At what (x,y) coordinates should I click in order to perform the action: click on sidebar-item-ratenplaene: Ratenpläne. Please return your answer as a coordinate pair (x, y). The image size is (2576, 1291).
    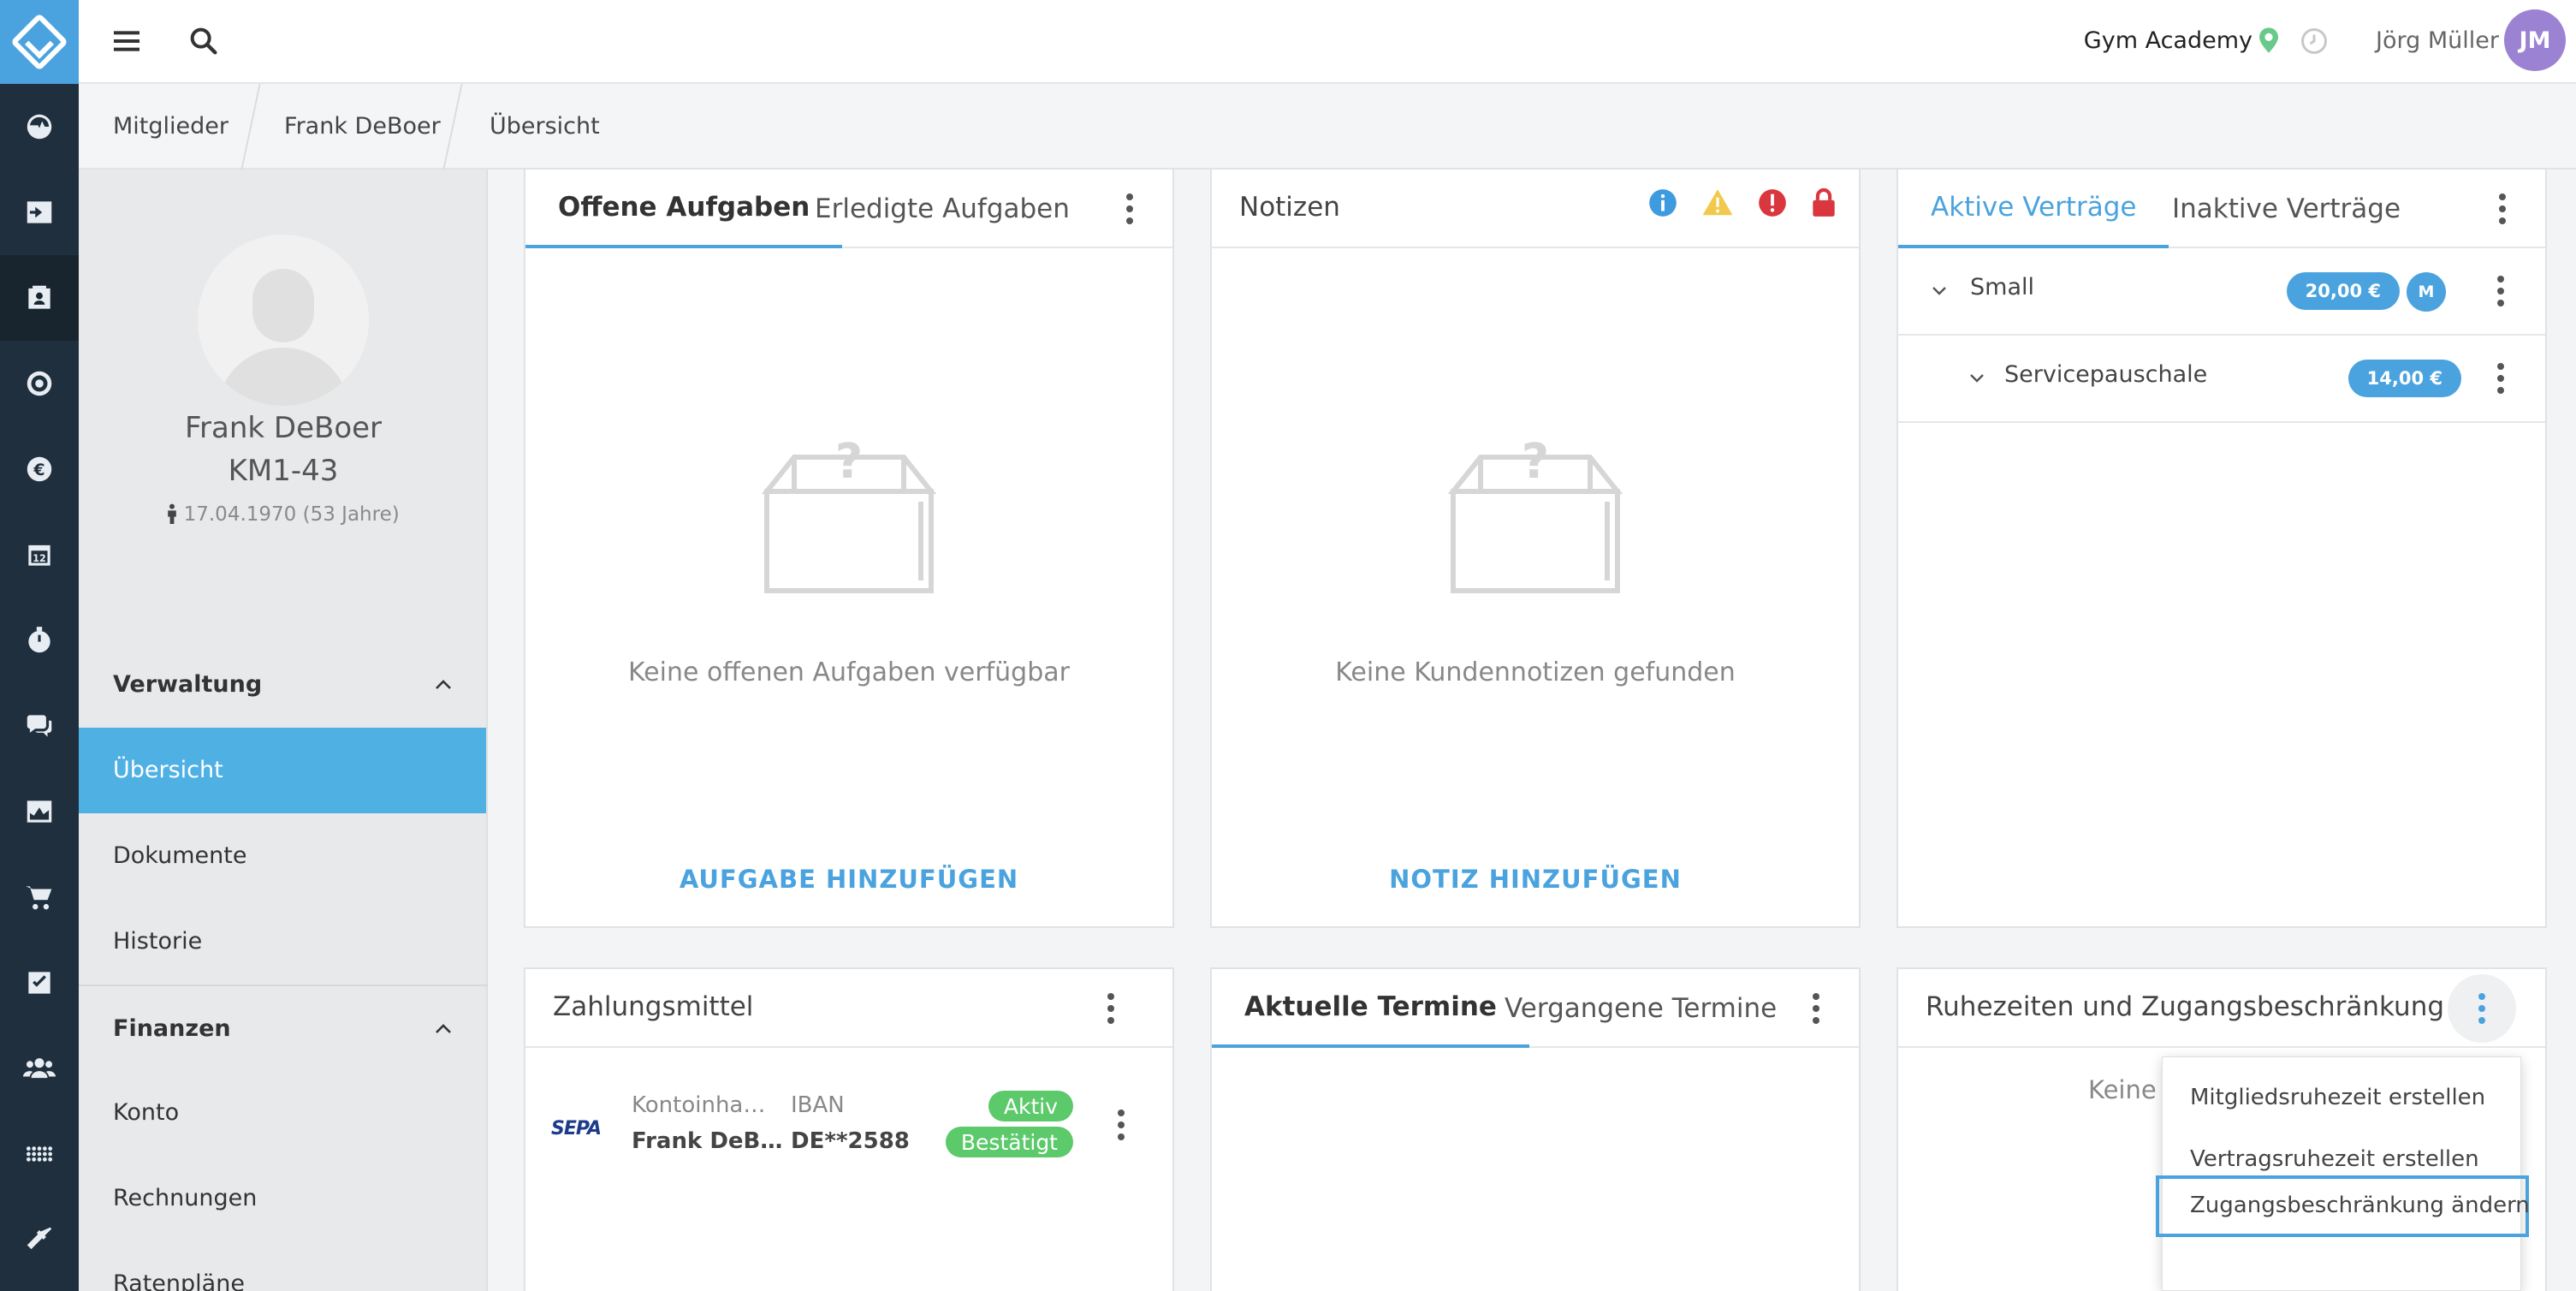
    Looking at the image, I should click on (282, 1266).